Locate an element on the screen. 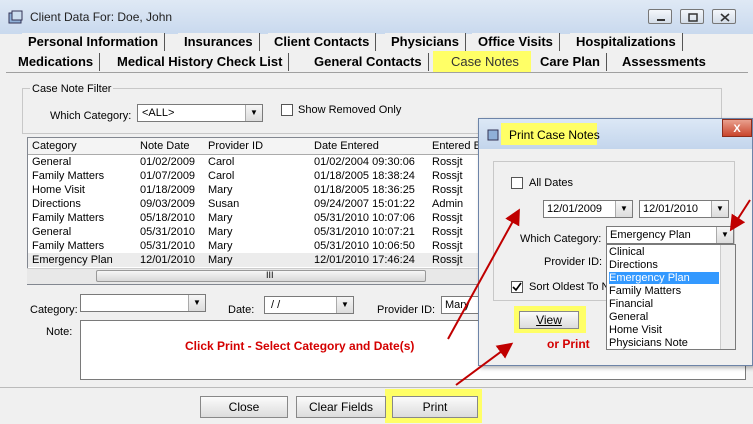 The height and width of the screenshot is (424, 753). scroll-thumb is located at coordinates (261, 276).